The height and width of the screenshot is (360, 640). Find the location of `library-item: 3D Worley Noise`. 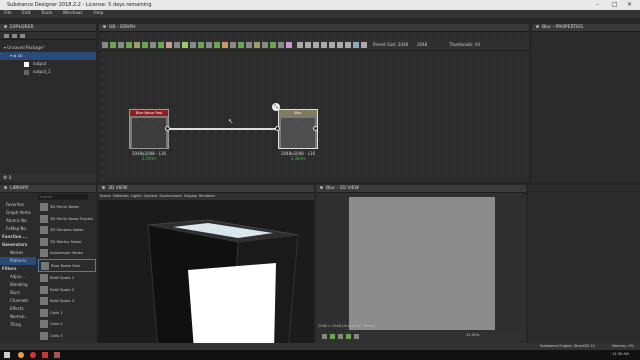

library-item: 3D Worley Noise is located at coordinates (67, 242).